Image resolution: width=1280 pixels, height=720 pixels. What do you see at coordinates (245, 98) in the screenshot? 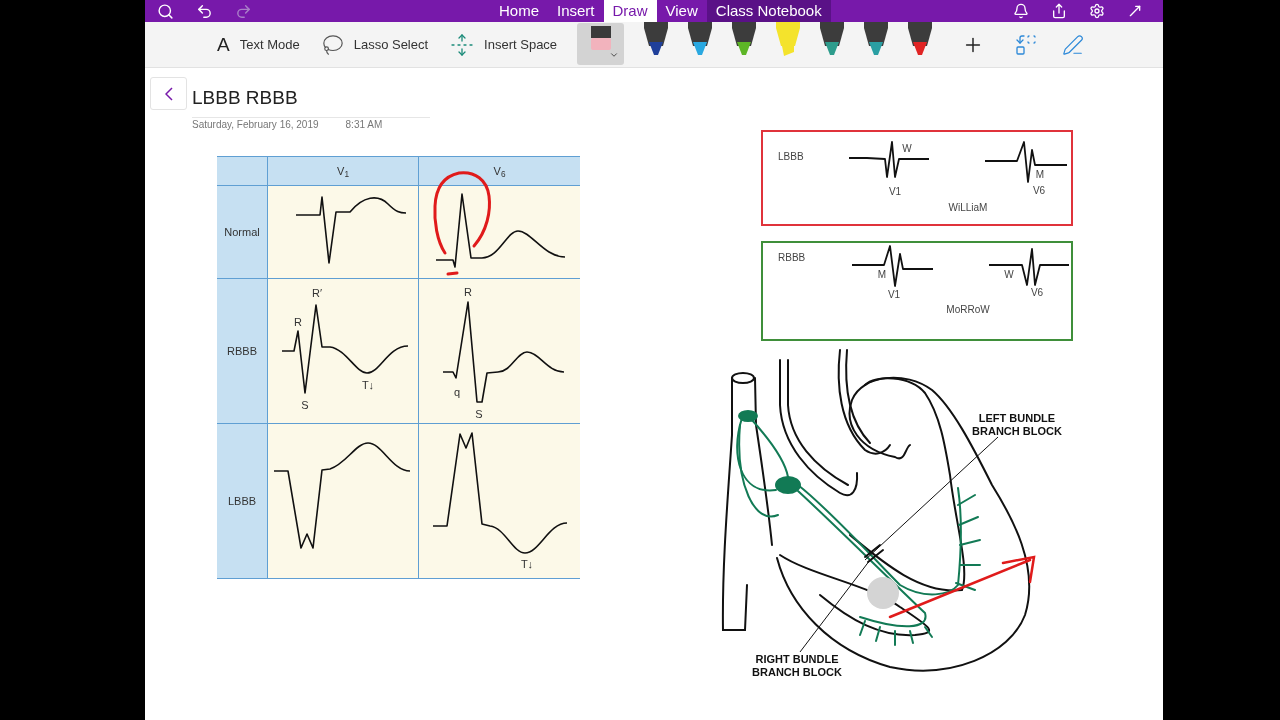
I see `page-title: LBBB RBBB` at bounding box center [245, 98].